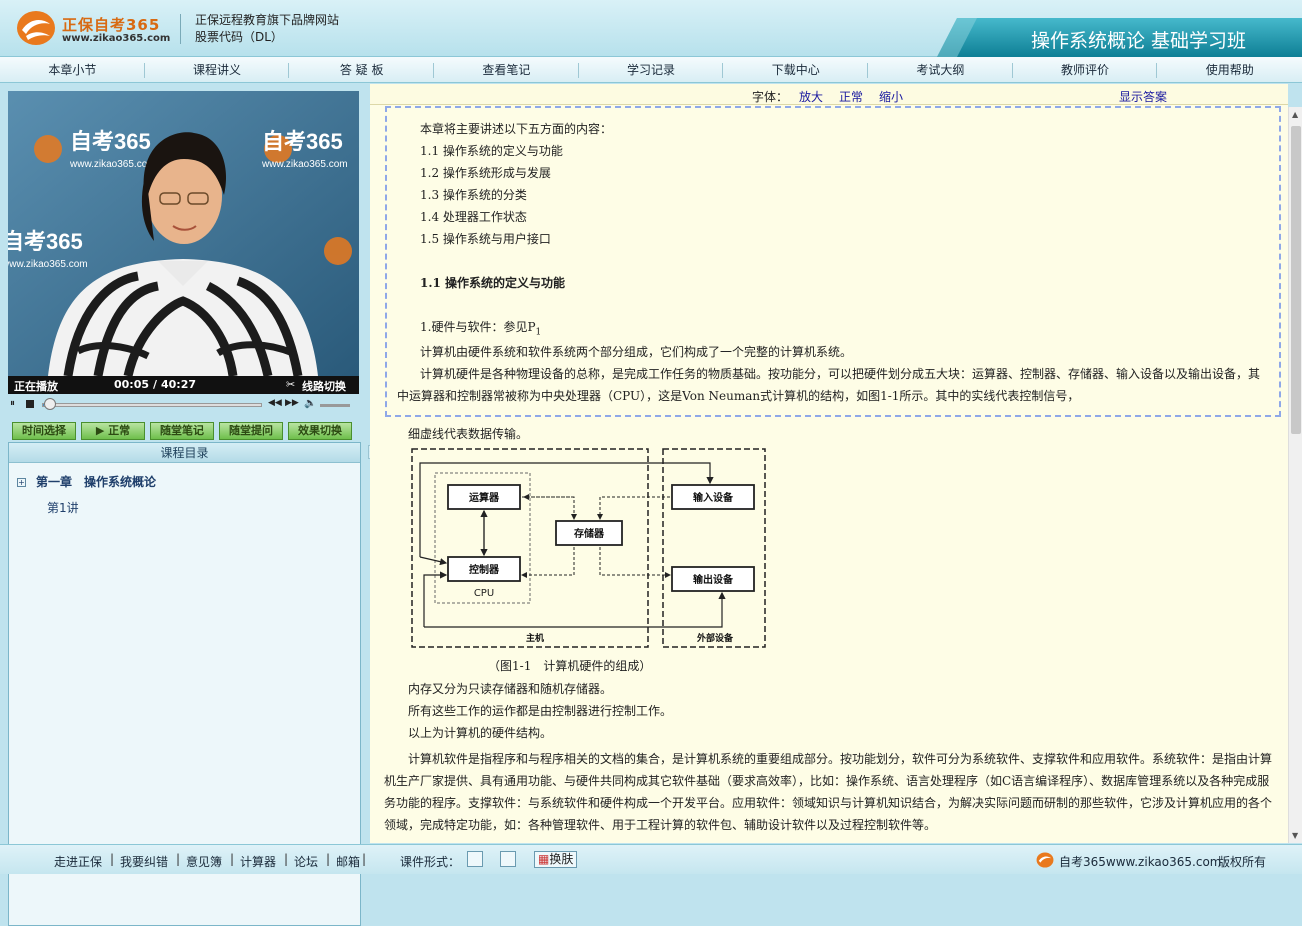 The width and height of the screenshot is (1302, 926). I want to click on brand-name: 正保自考365, so click(111, 24).